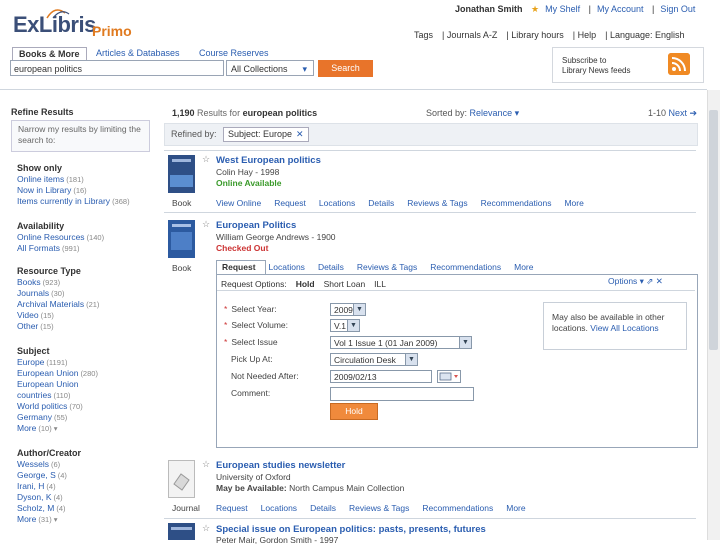 This screenshot has height=545, width=720. Describe the element at coordinates (181, 479) in the screenshot. I see `journal-thumbnail` at that location.